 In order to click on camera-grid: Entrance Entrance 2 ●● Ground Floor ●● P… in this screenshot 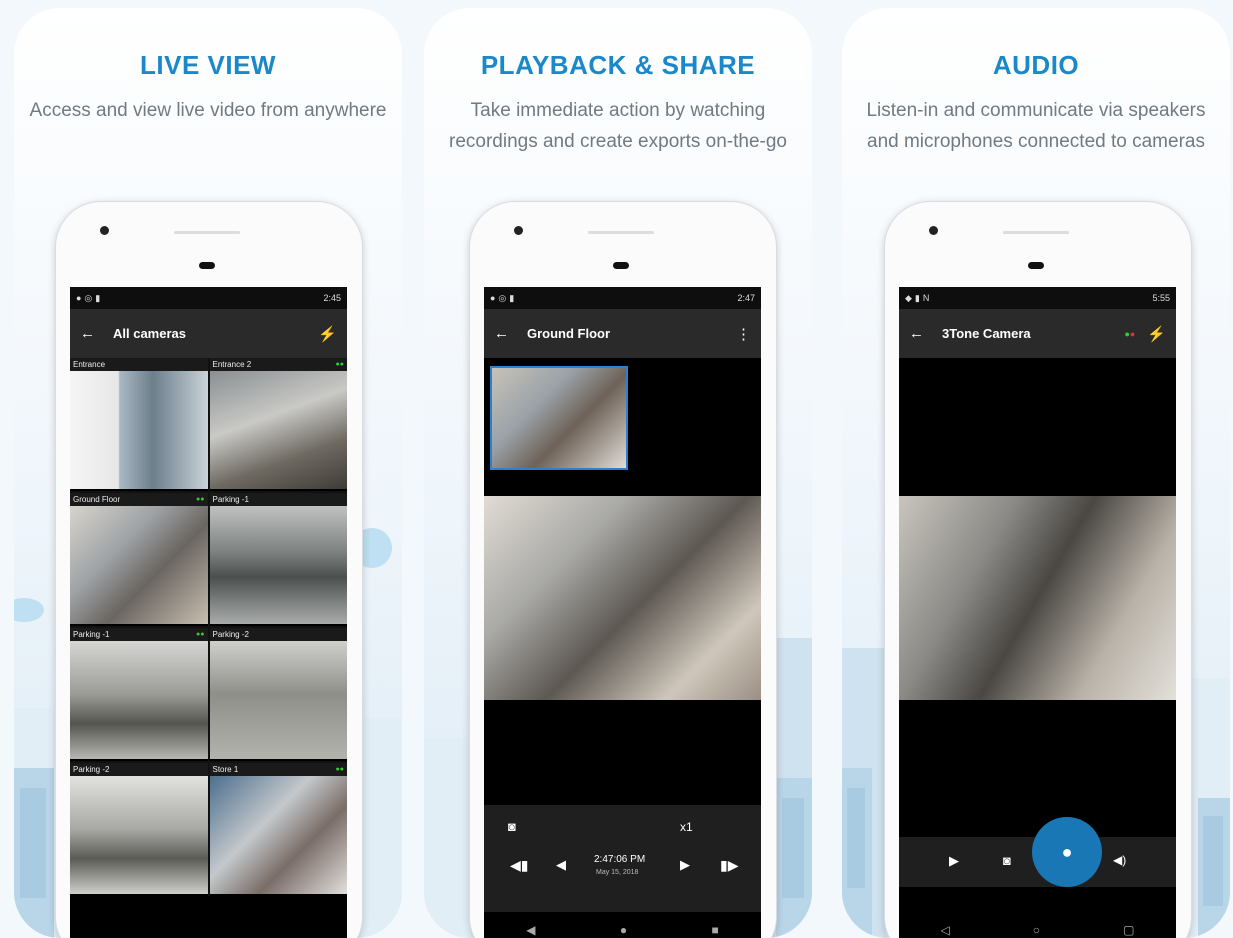, I will do `click(208, 627)`.